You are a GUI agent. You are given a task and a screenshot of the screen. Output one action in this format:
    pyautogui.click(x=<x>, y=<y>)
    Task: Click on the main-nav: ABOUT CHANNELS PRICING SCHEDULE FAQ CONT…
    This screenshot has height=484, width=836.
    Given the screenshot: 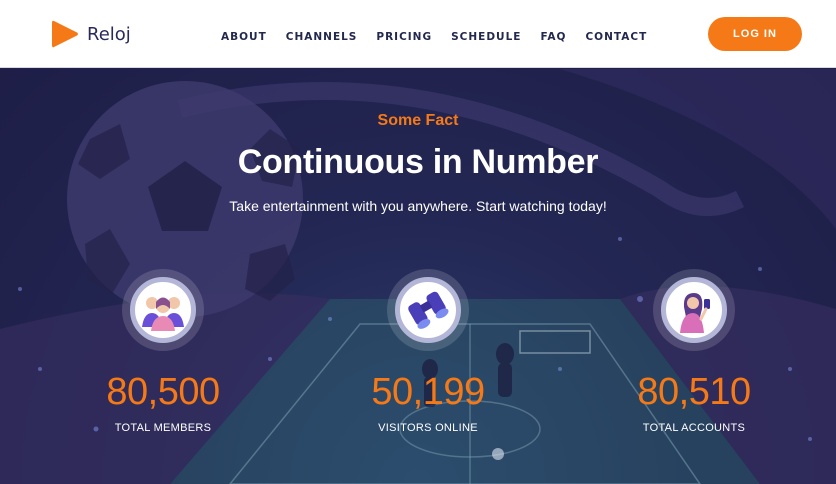 What is the action you would take?
    pyautogui.click(x=434, y=36)
    